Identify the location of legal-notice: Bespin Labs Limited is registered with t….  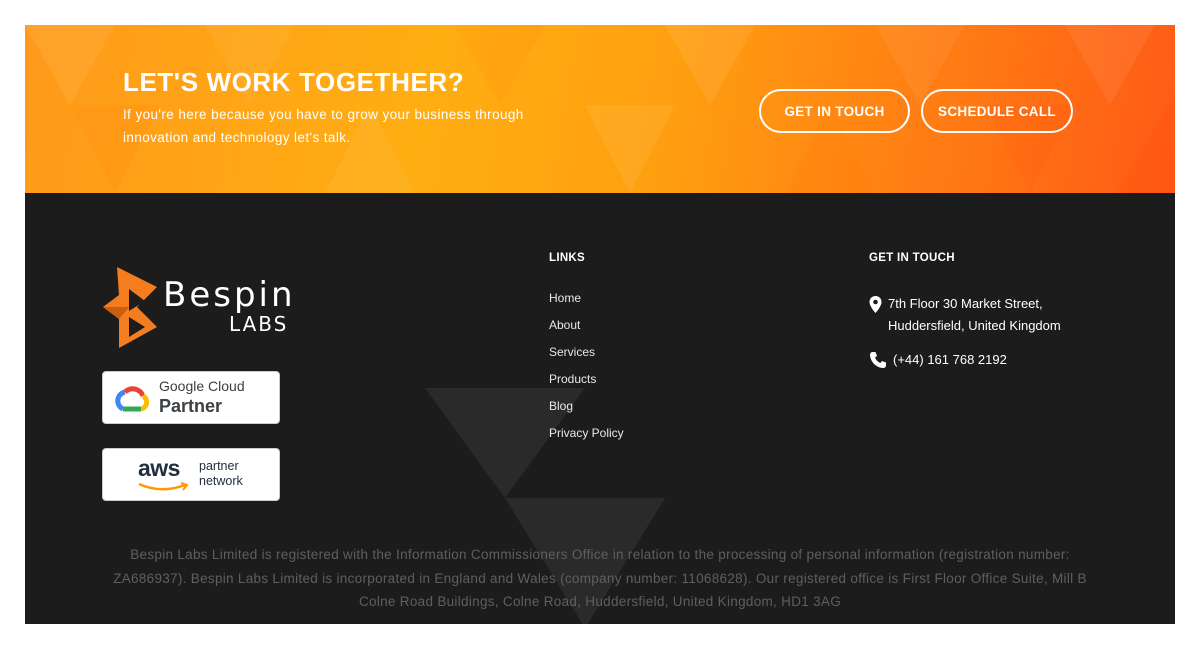
(600, 578).